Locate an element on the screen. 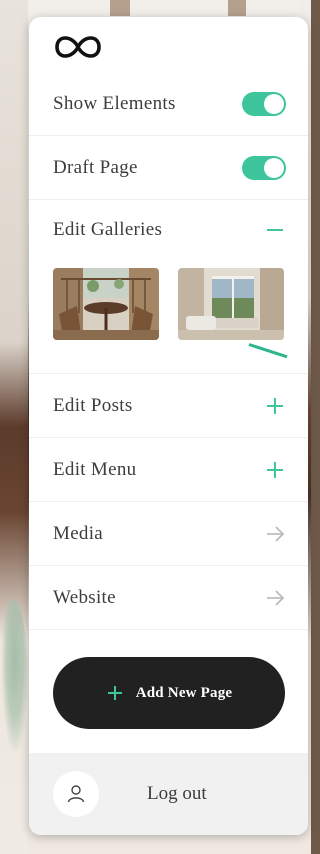  menu-item-label: Website is located at coordinates (84, 597).